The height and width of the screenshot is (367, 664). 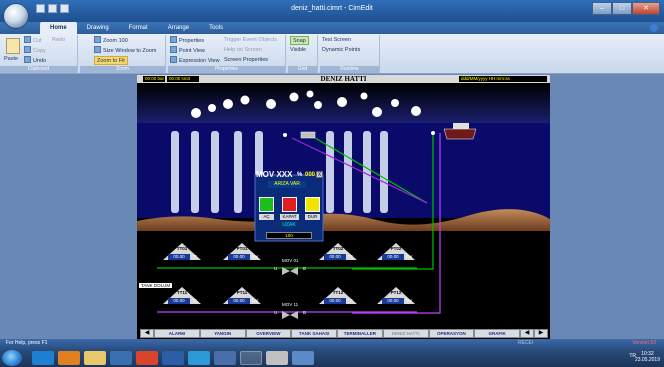 I want to click on ribbon-tabs: Home Drawing Format Arrange Tools, so click(x=332, y=28).